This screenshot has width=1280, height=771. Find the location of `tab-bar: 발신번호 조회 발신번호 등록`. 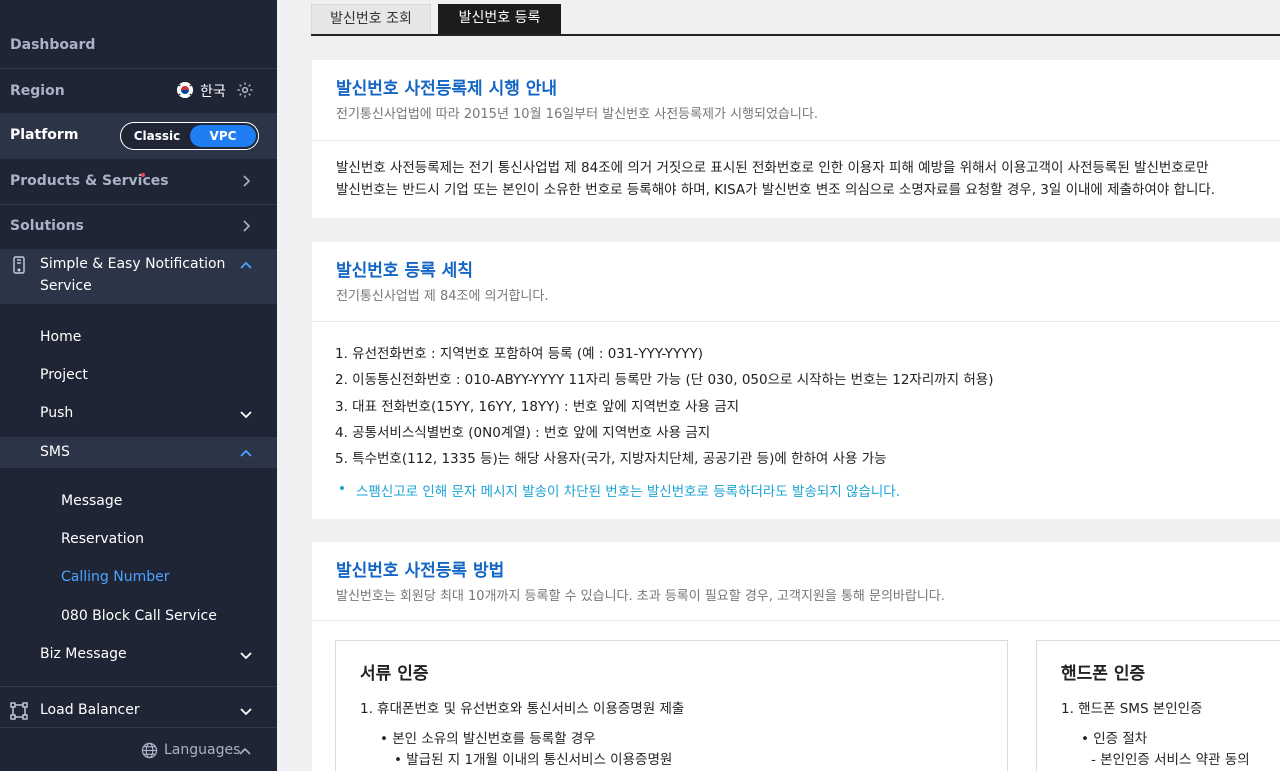

tab-bar: 발신번호 조회 발신번호 등록 is located at coordinates (795, 18).